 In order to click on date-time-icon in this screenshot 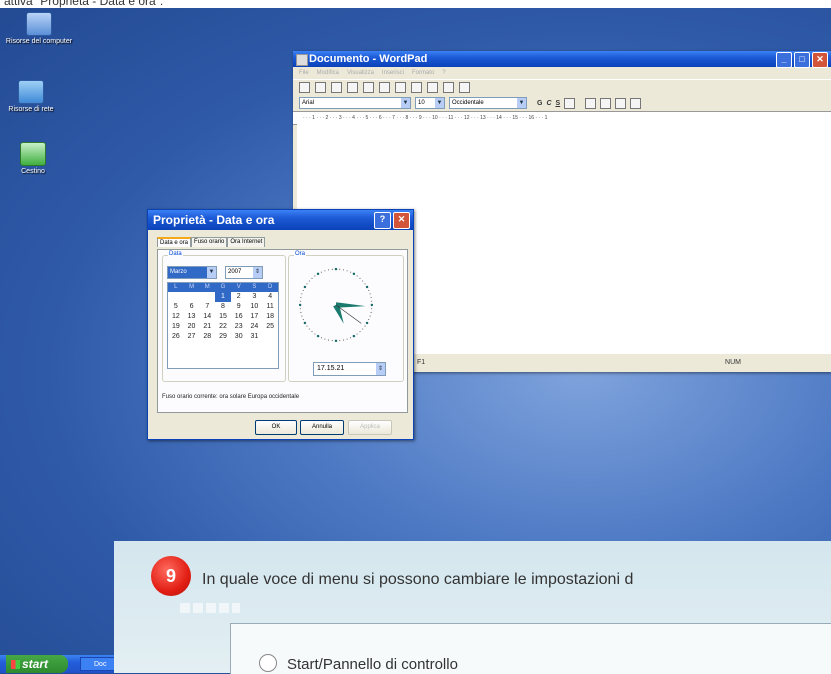, I will do `click(464, 87)`.